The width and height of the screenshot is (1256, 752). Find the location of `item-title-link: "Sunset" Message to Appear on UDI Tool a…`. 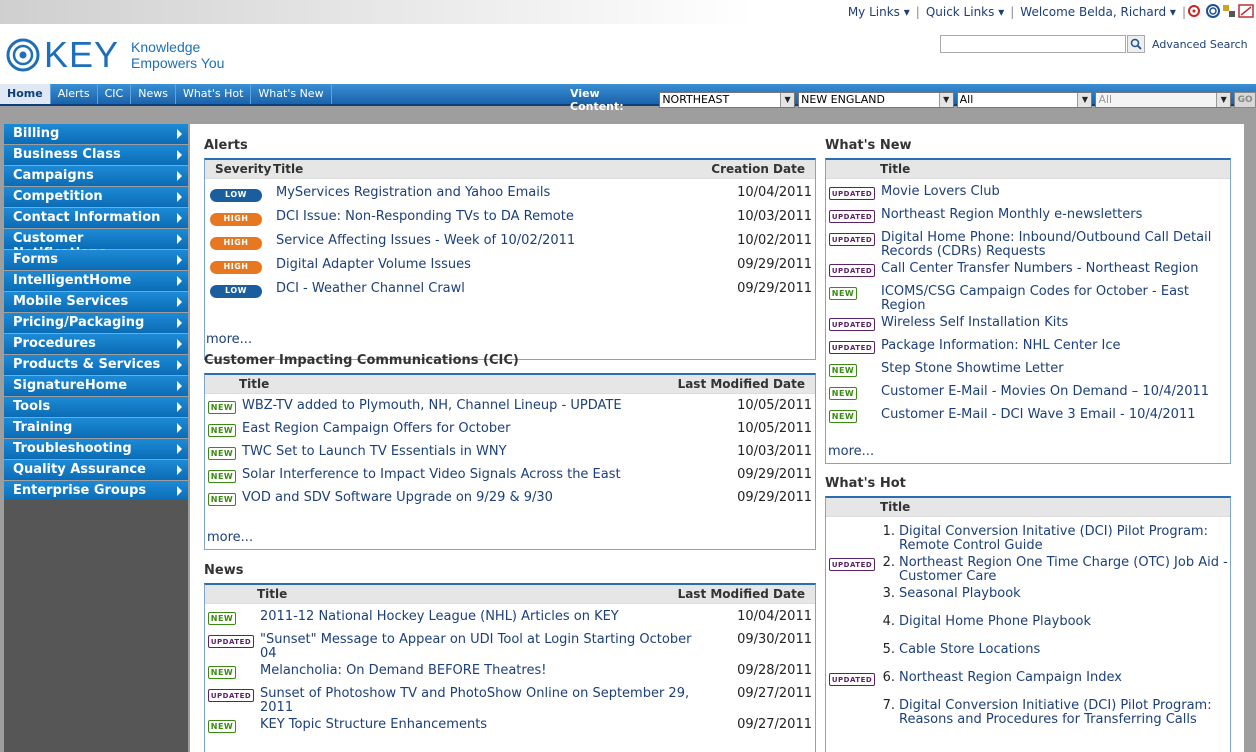

item-title-link: "Sunset" Message to Appear on UDI Tool a… is located at coordinates (477, 647).